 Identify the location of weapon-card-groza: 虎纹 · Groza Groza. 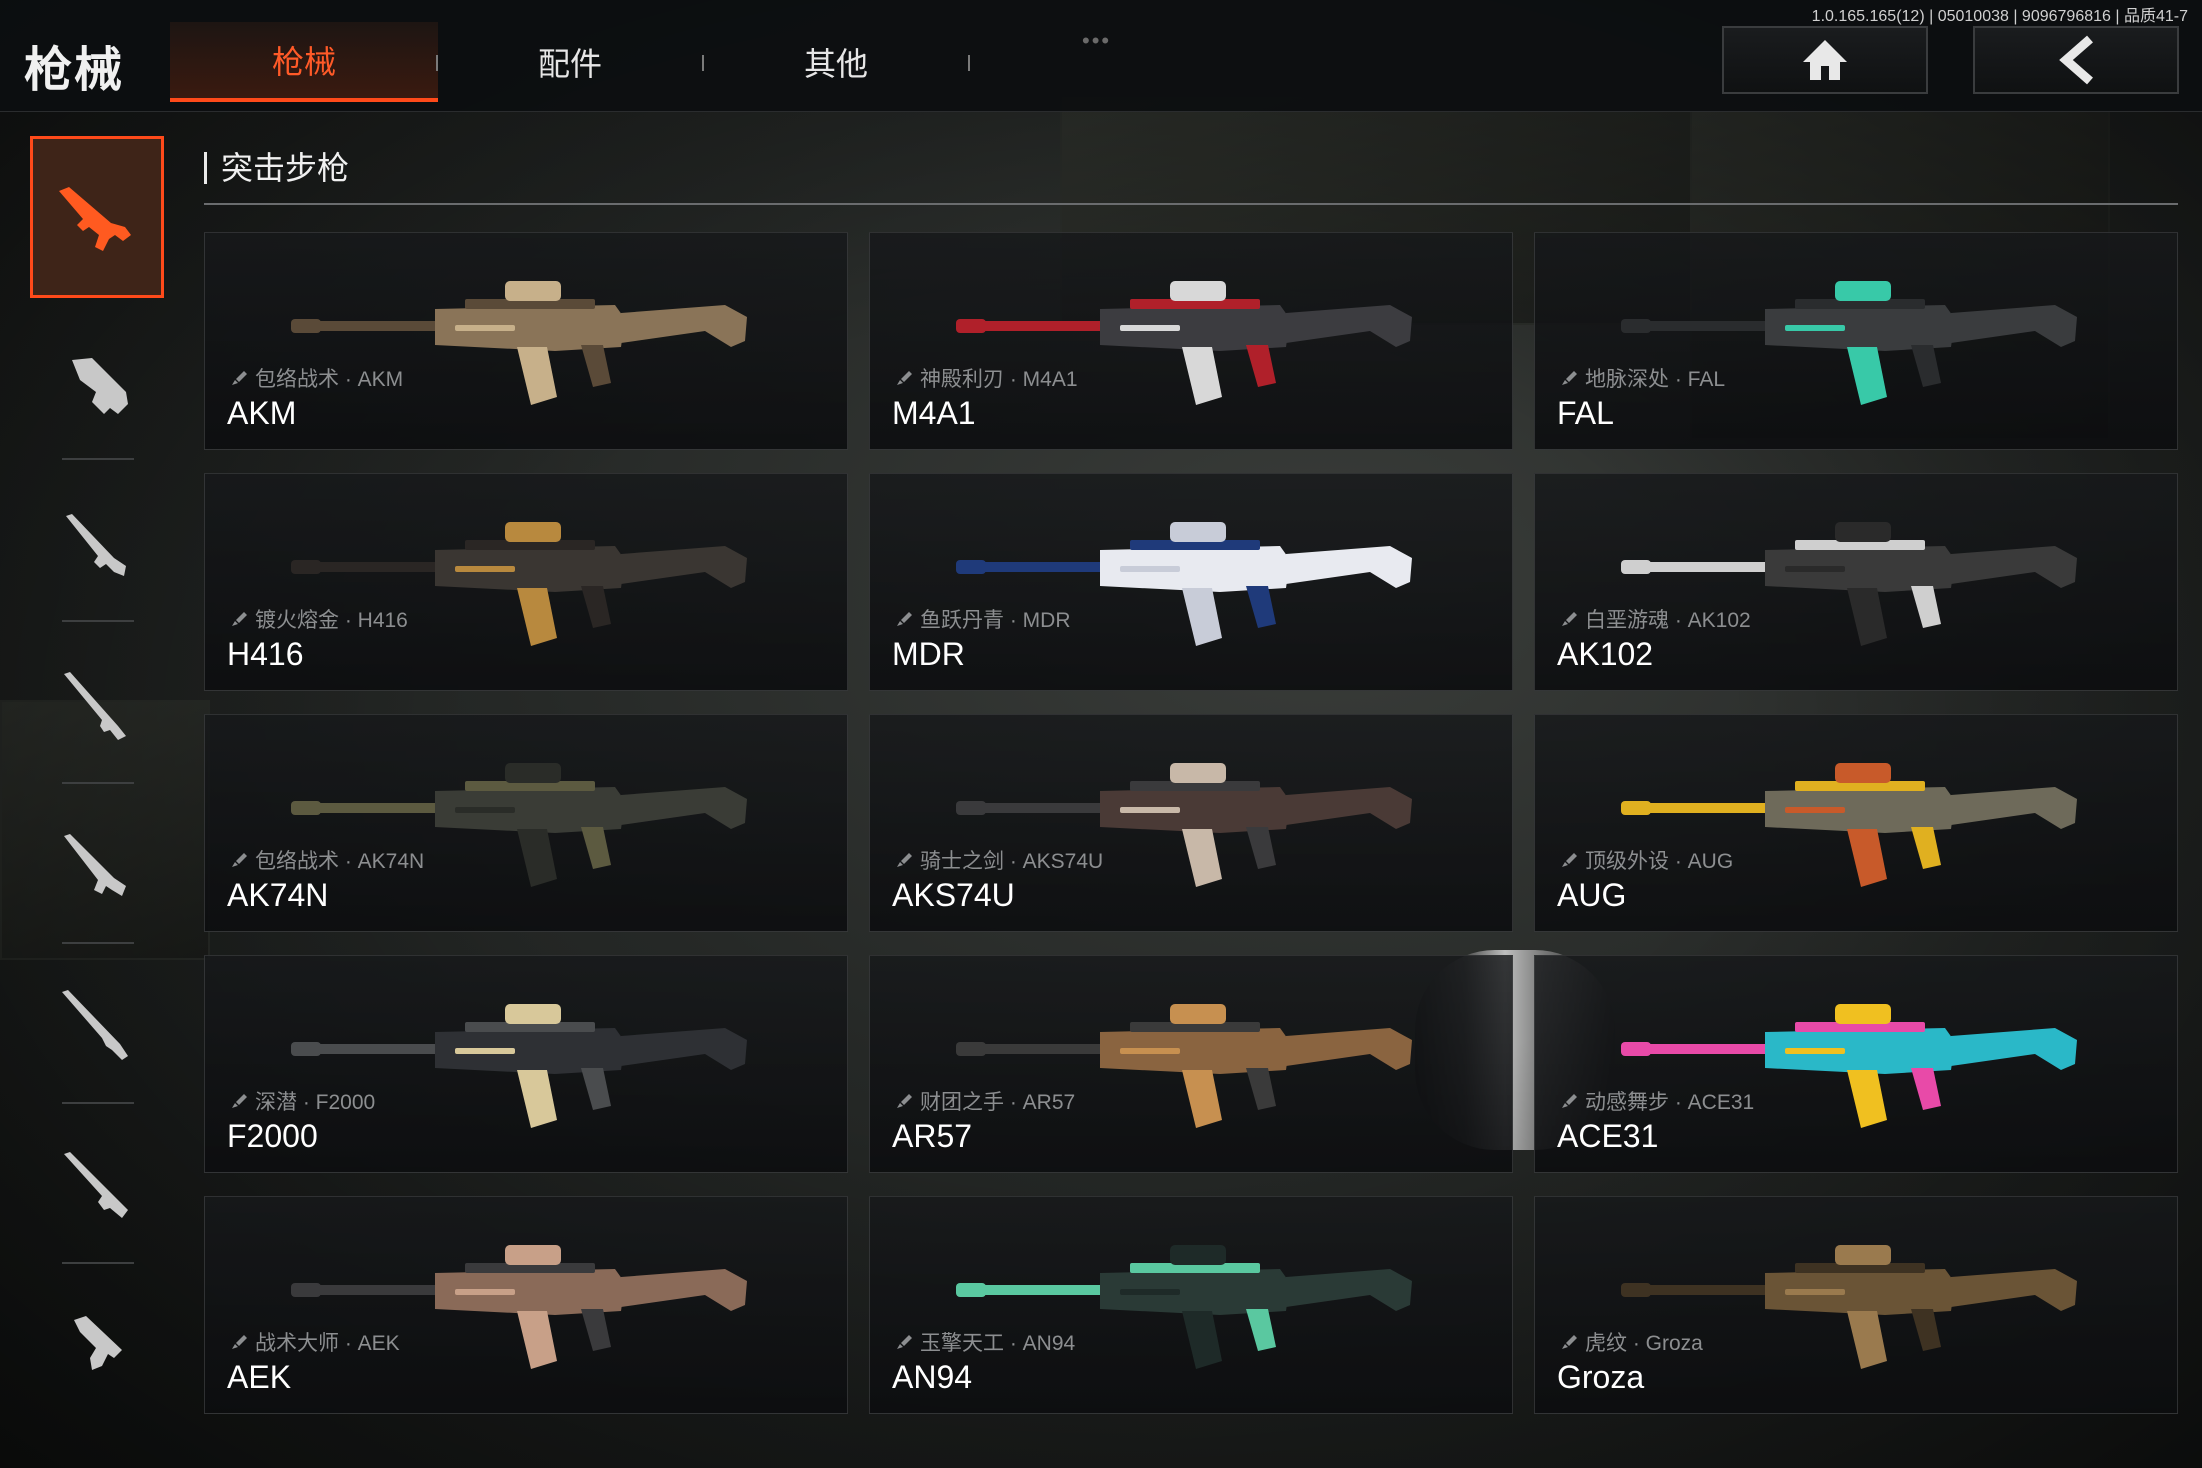
(1856, 1305).